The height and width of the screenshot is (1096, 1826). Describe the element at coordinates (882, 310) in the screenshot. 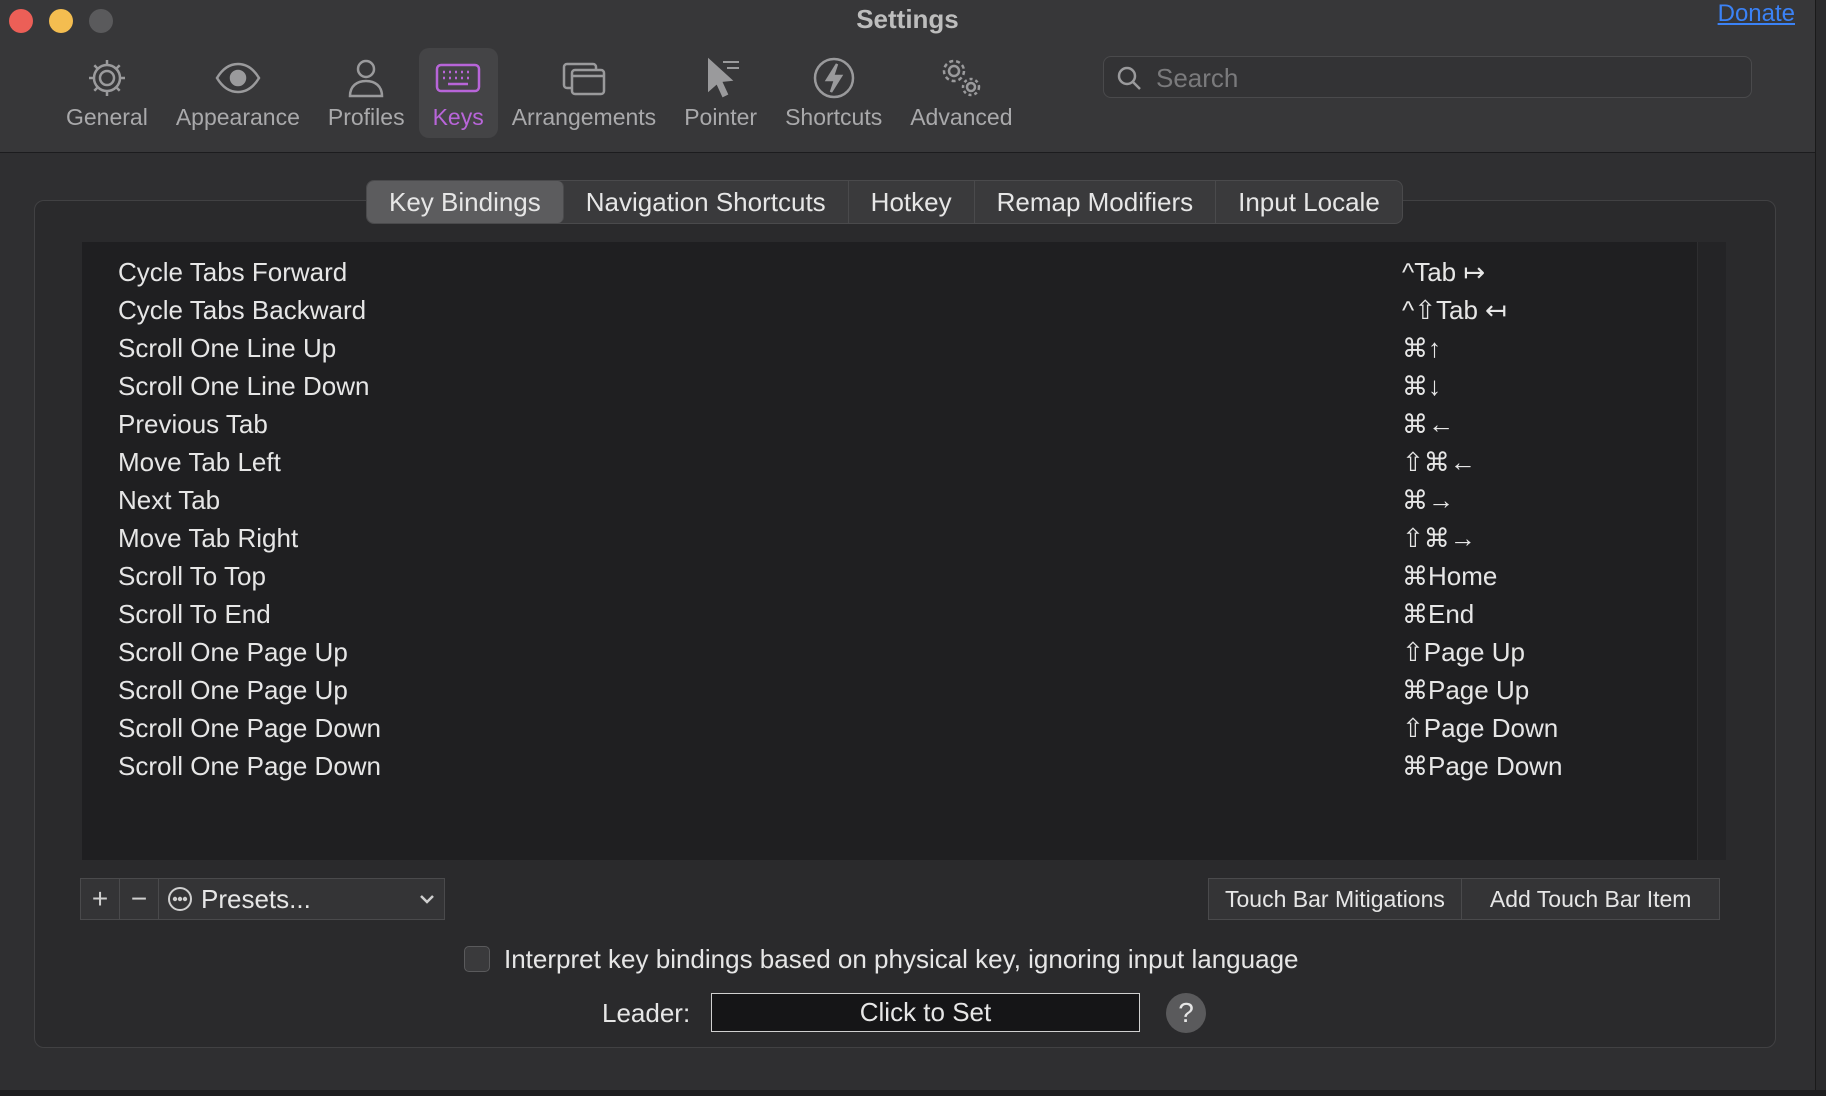

I see `table-row: Cycle Tabs Backward ^⇧Tab ↤` at that location.